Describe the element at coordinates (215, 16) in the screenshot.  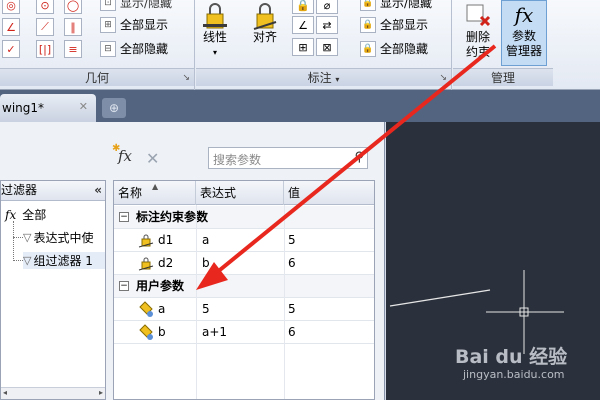
I see `lock-icon` at that location.